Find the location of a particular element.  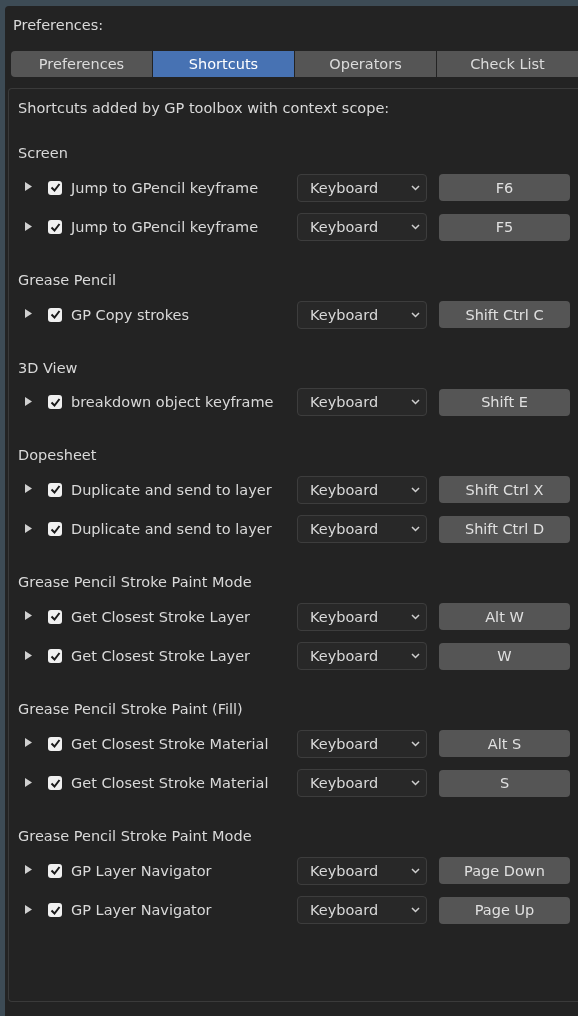

key-button: F5 is located at coordinates (504, 227).